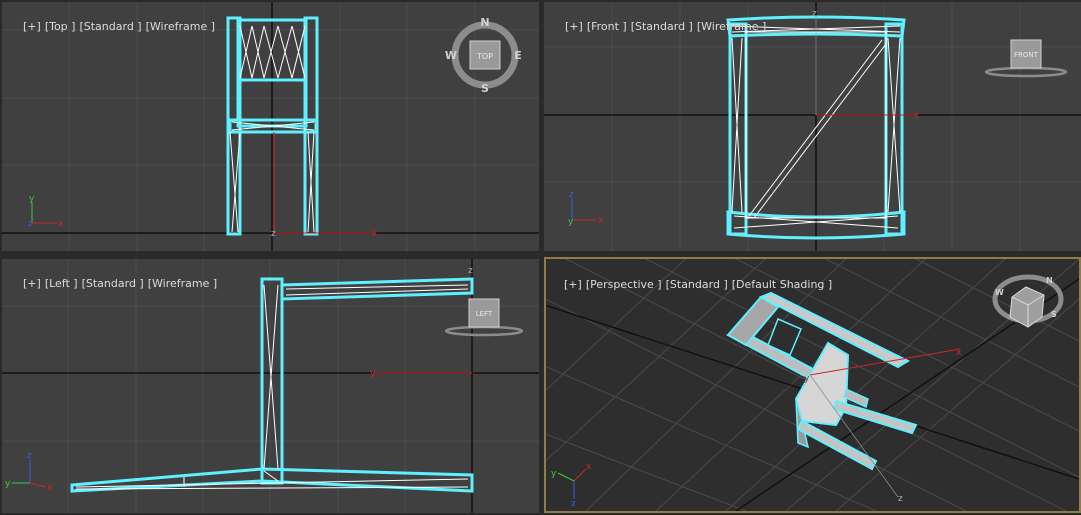  What do you see at coordinates (484, 314) in the screenshot?
I see `viewcube-face-label: LEFT` at bounding box center [484, 314].